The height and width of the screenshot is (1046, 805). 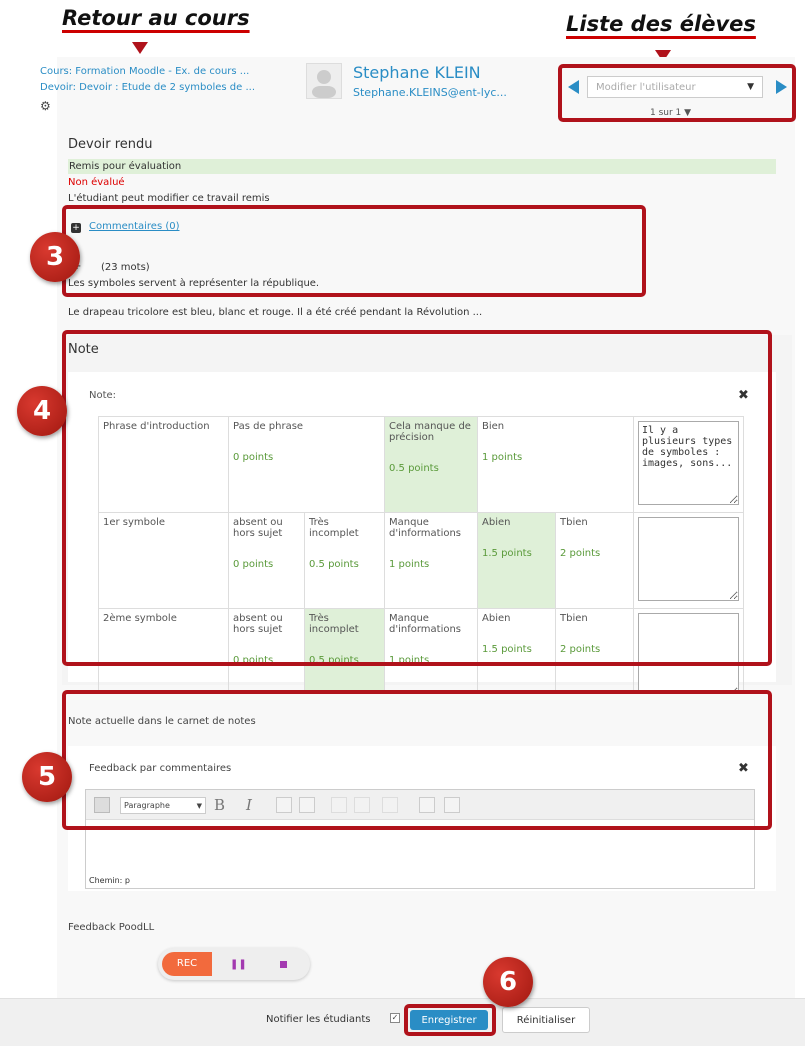 I want to click on rec-button: REC, so click(x=187, y=964).